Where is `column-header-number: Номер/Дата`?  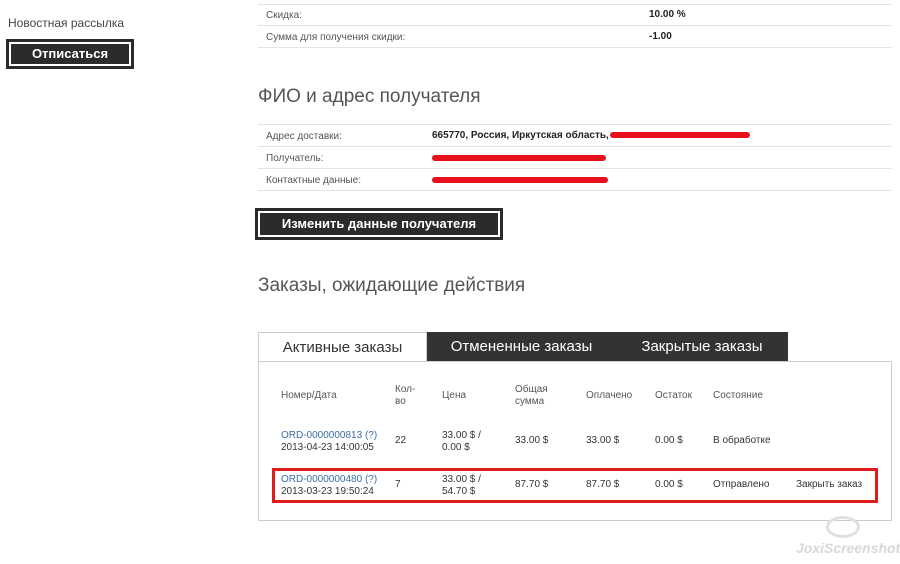 column-header-number: Номер/Дата is located at coordinates (309, 395).